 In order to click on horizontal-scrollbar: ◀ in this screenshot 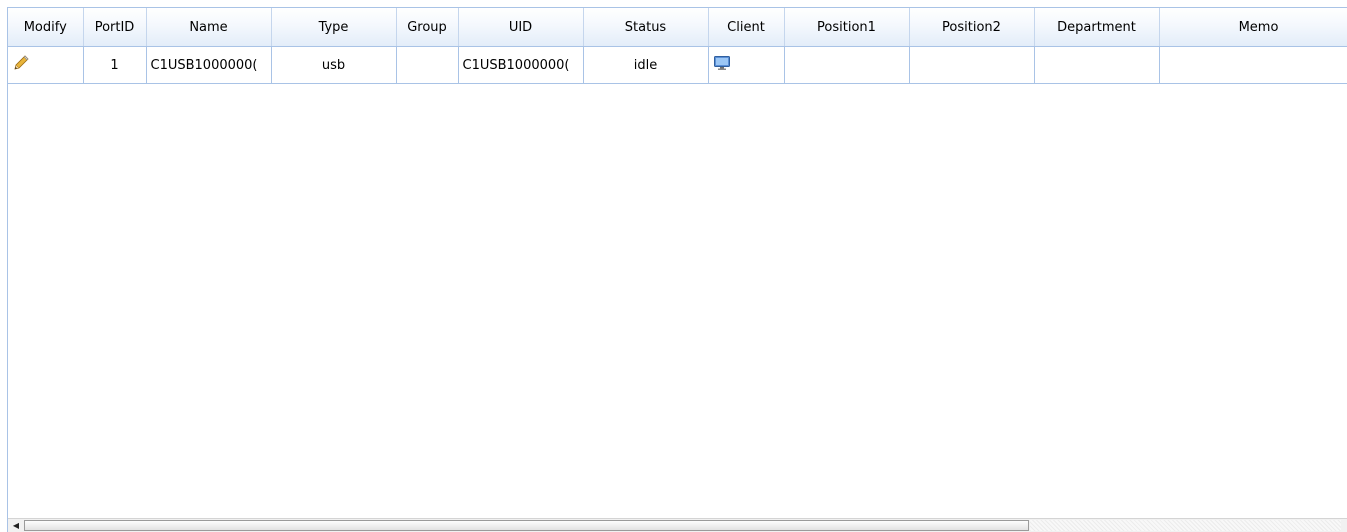, I will do `click(677, 525)`.